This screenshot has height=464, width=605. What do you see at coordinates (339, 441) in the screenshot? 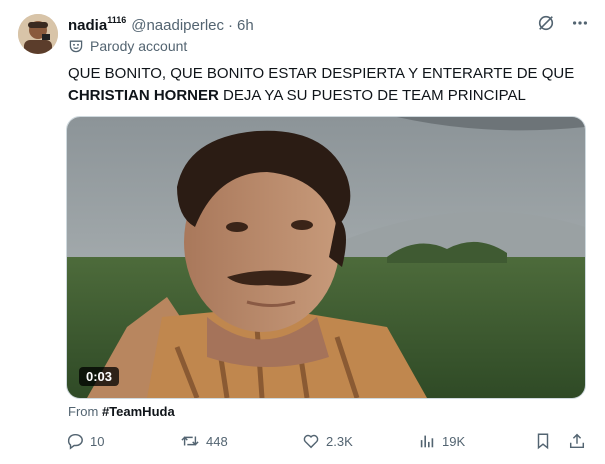
I see `like-count: 2.3K` at bounding box center [339, 441].